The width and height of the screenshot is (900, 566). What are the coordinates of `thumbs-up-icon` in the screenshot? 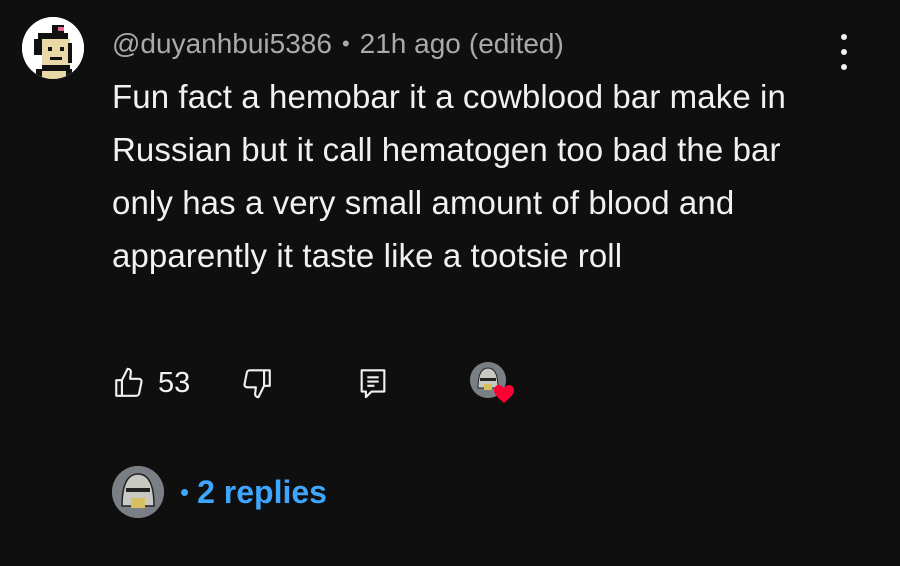 It's located at (129, 382).